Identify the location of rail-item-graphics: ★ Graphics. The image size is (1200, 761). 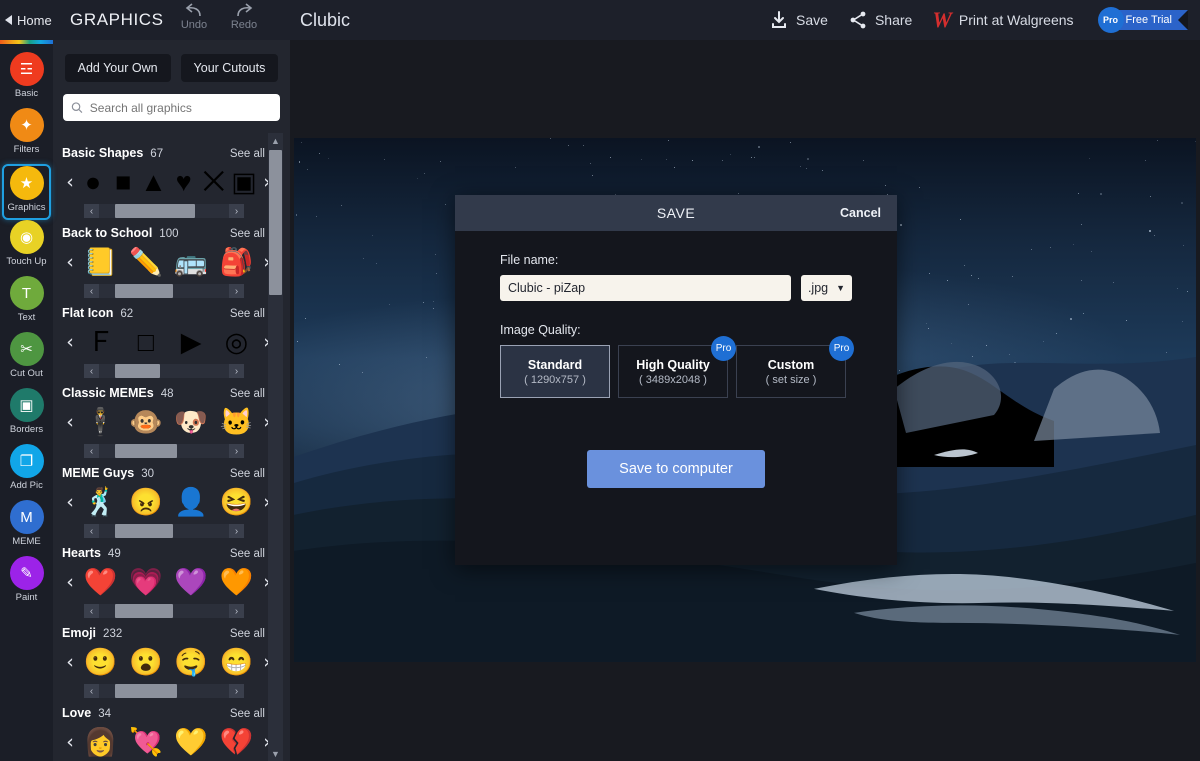
(26, 192).